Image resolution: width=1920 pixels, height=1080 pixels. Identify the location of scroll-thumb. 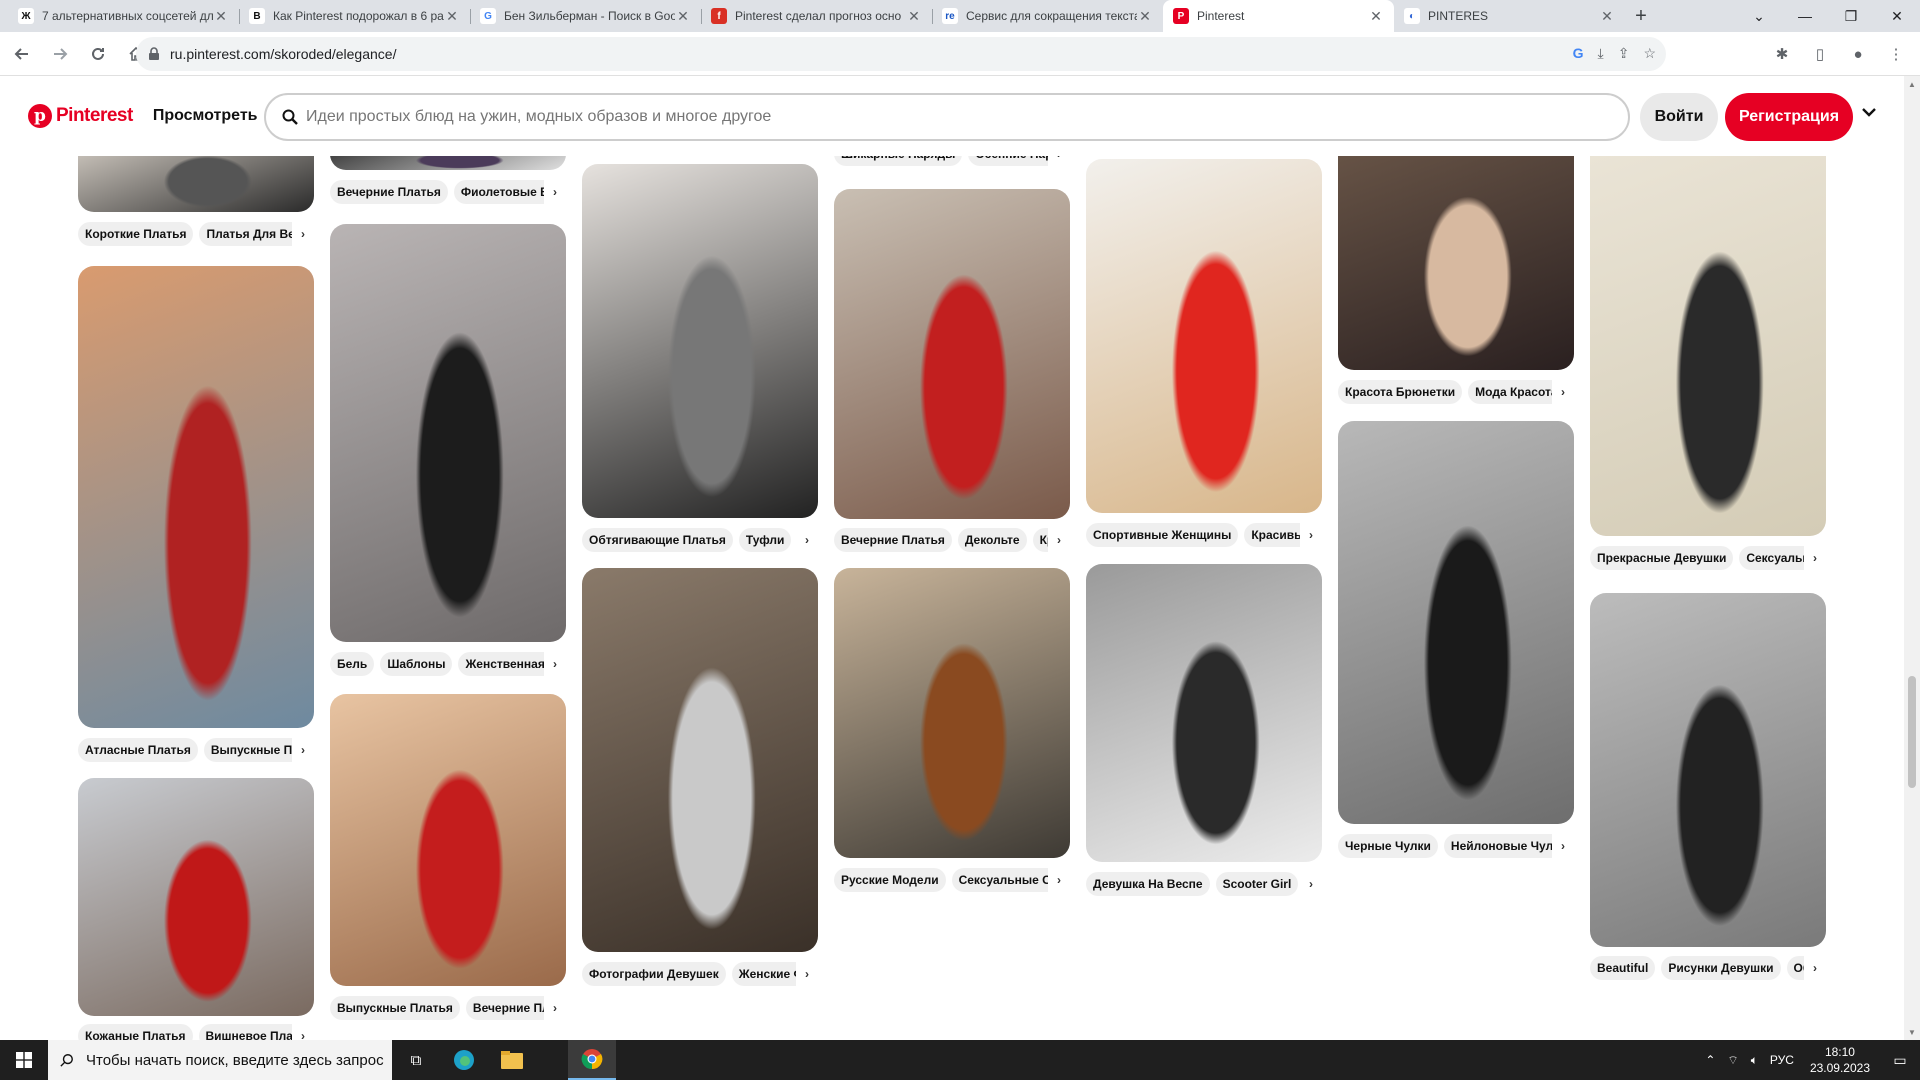
(1912, 732).